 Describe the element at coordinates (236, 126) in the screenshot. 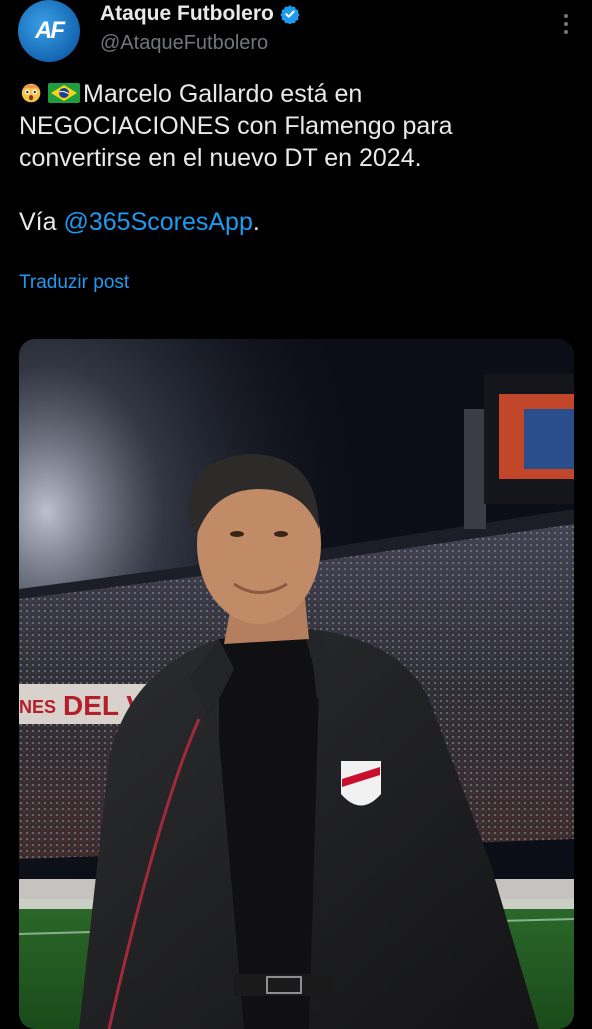

I see `tweet-line-2: NEGOCIACIONES con Flamengo para` at that location.